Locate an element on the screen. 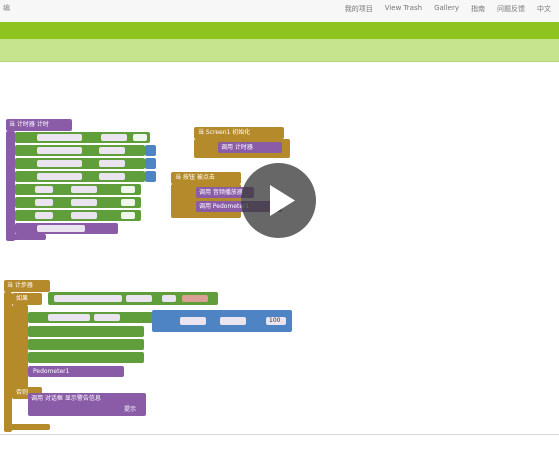 The width and height of the screenshot is (559, 453). compare-block is located at coordinates (133, 298).